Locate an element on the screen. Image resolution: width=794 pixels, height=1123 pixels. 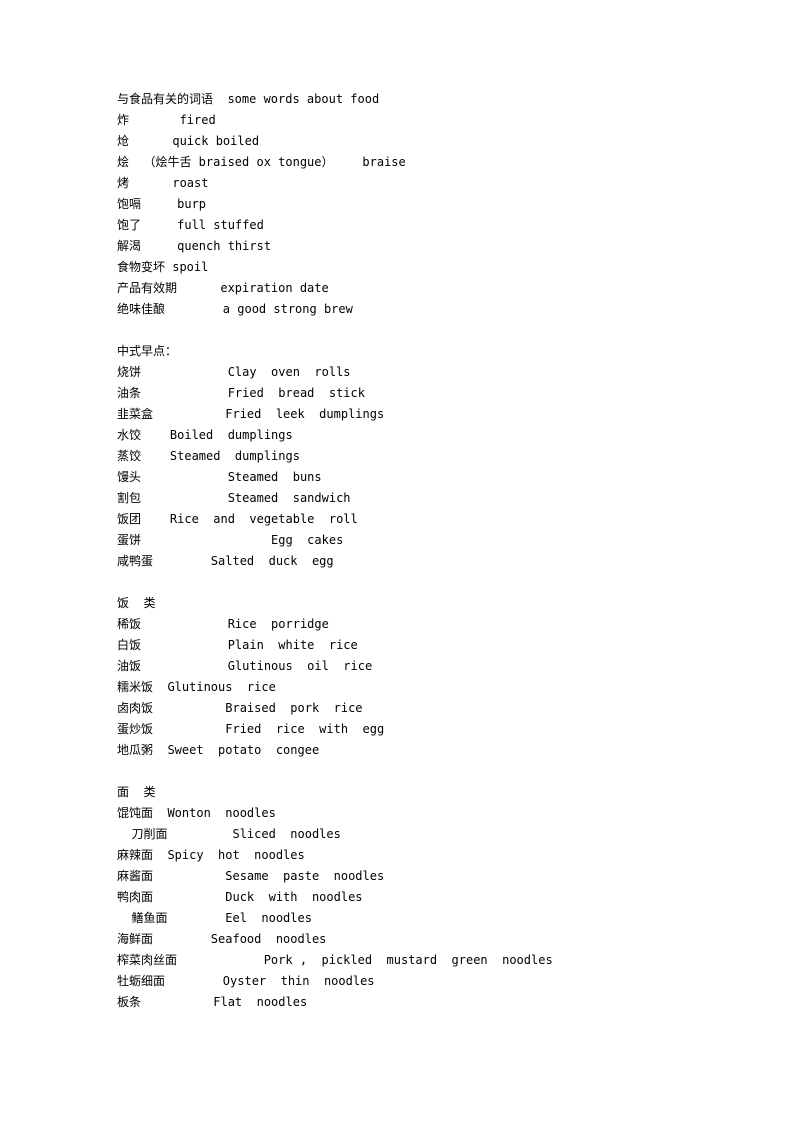
entry-line: 饱了 full stuffed is located at coordinates (190, 225).